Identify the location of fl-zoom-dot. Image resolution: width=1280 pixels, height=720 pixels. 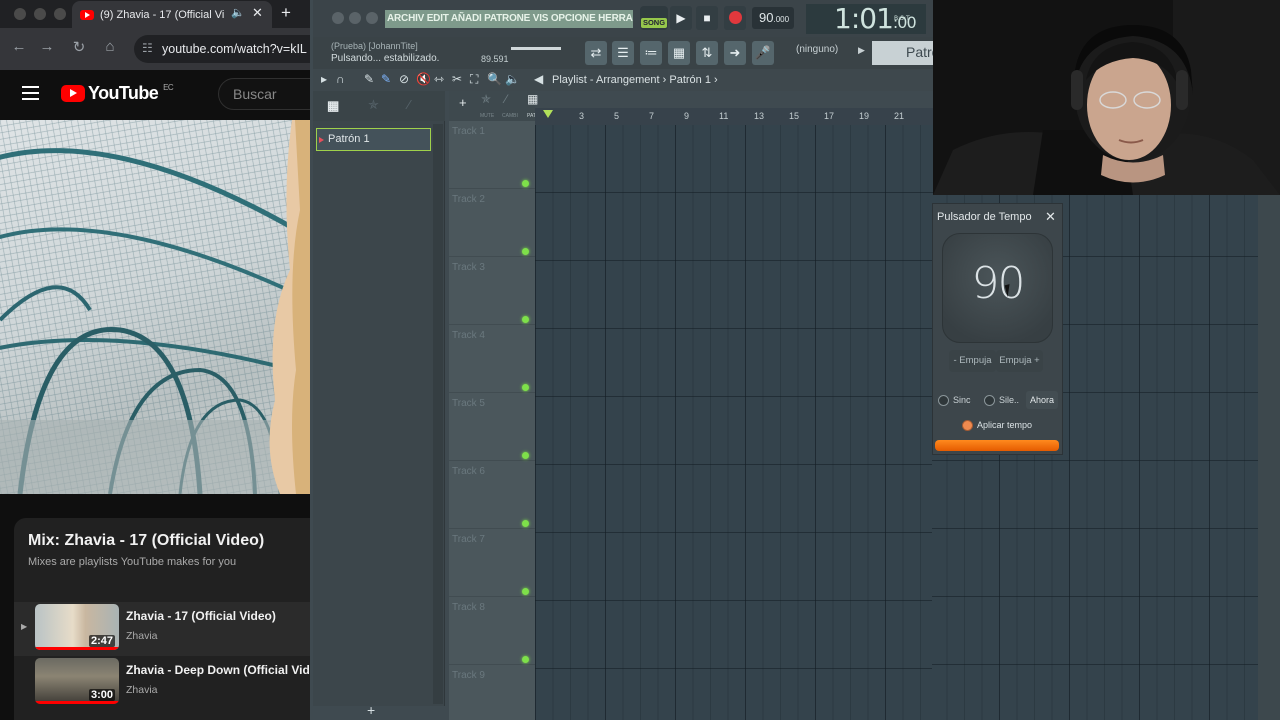
(372, 18).